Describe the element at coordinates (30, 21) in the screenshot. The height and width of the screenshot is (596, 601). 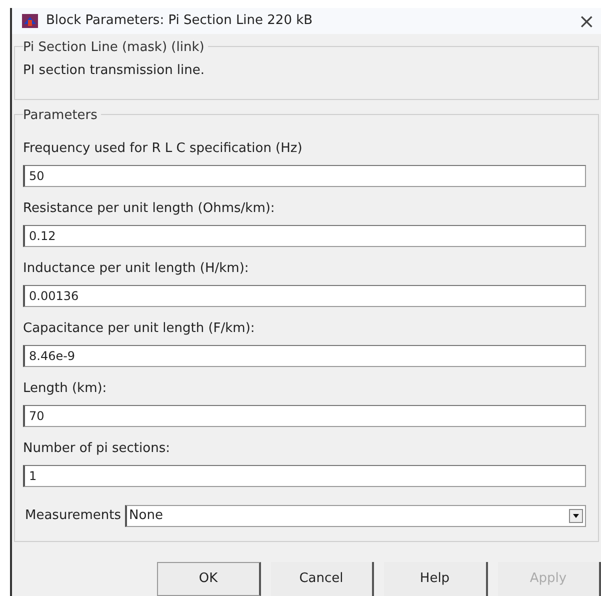
I see `app-icon` at that location.